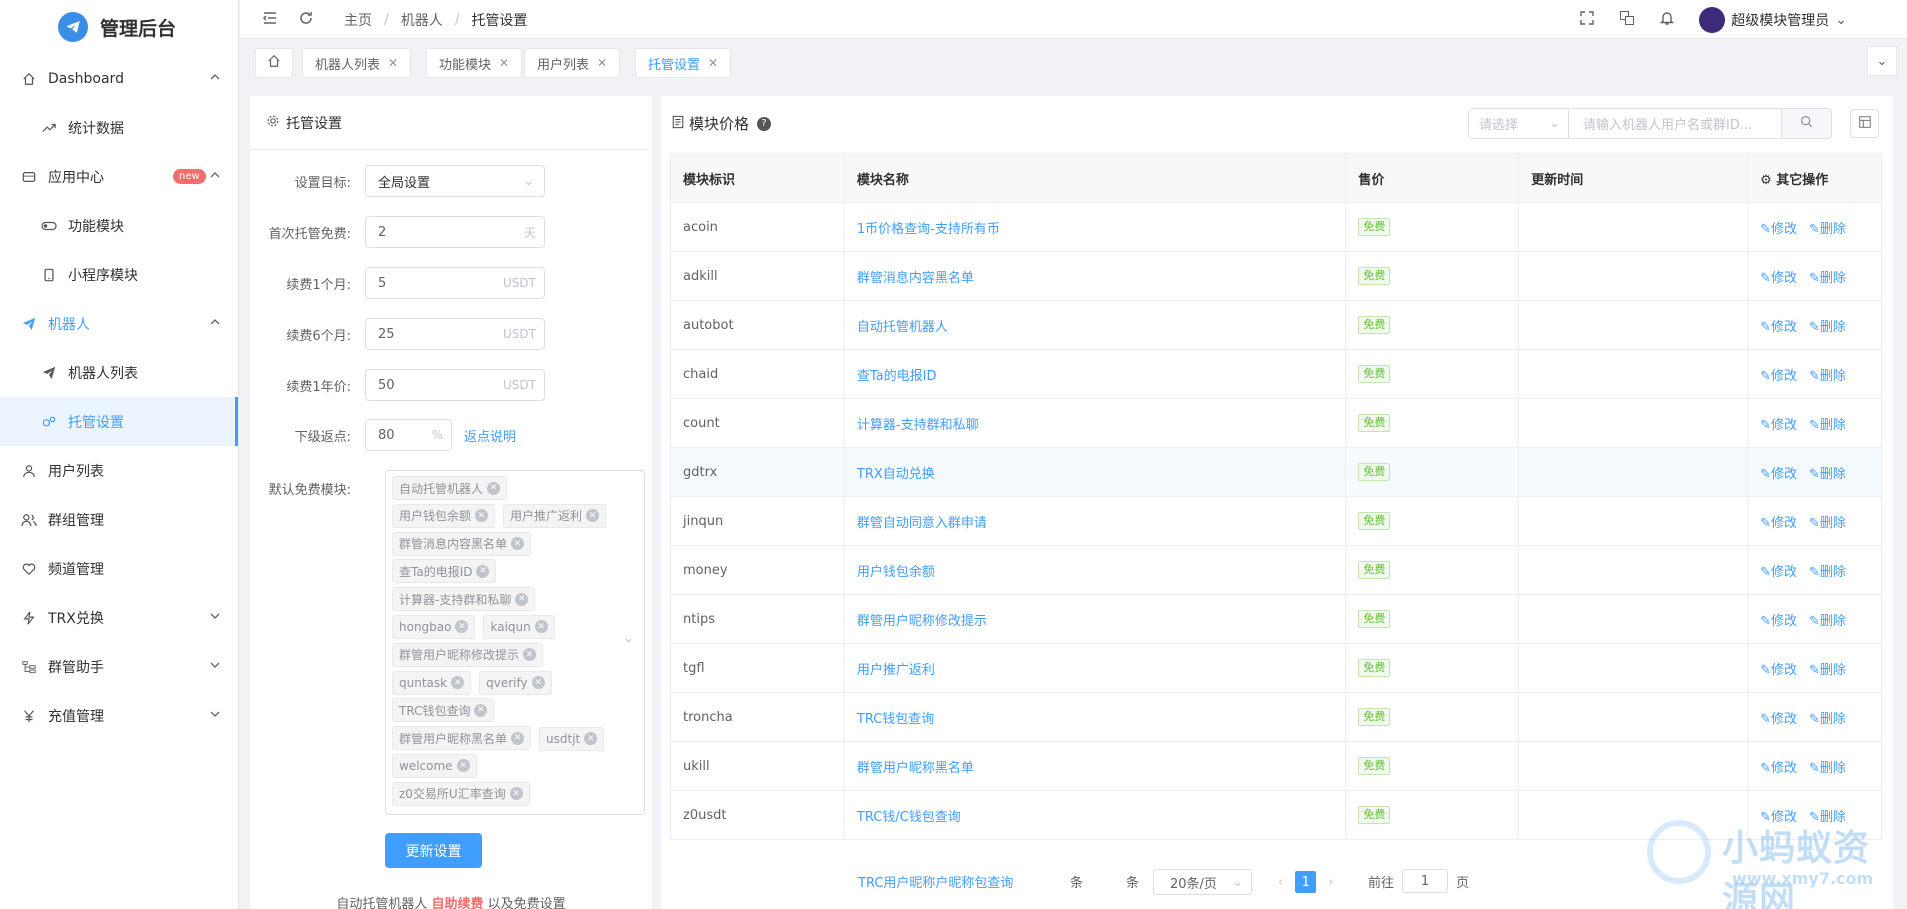 This screenshot has width=1907, height=909. What do you see at coordinates (1587, 20) in the screenshot?
I see `fullscreen-icon` at bounding box center [1587, 20].